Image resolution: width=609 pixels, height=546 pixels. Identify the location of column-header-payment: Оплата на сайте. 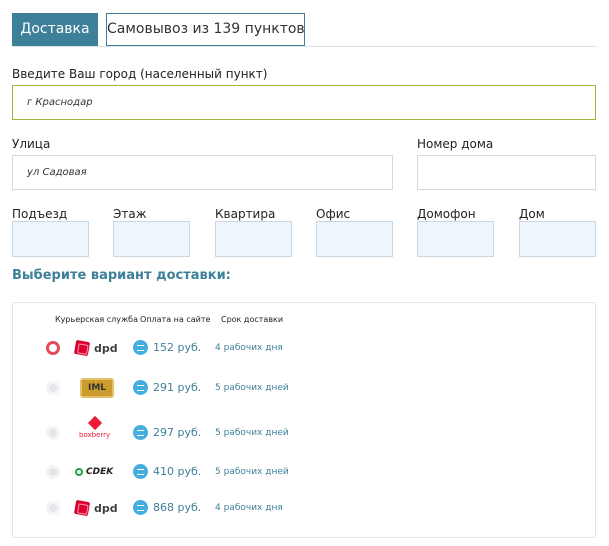
(175, 319).